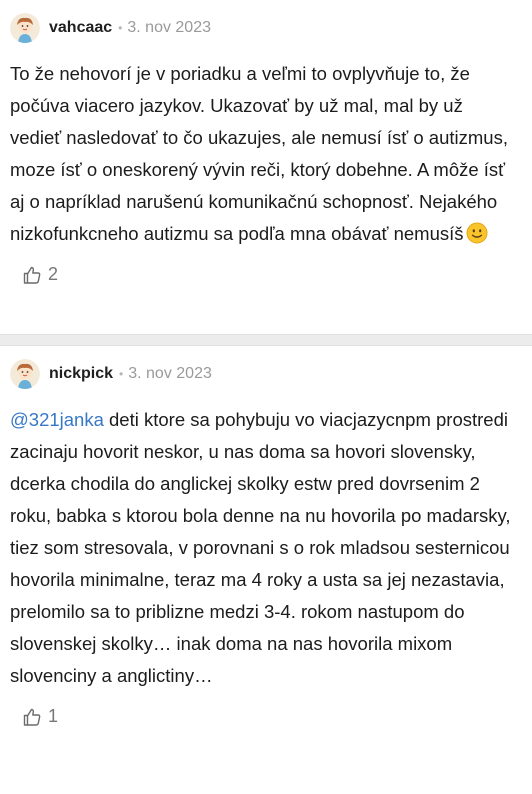 The width and height of the screenshot is (532, 794). Describe the element at coordinates (266, 27) in the screenshot. I see `comment-header: vahcaac • 3. nov 2023` at that location.